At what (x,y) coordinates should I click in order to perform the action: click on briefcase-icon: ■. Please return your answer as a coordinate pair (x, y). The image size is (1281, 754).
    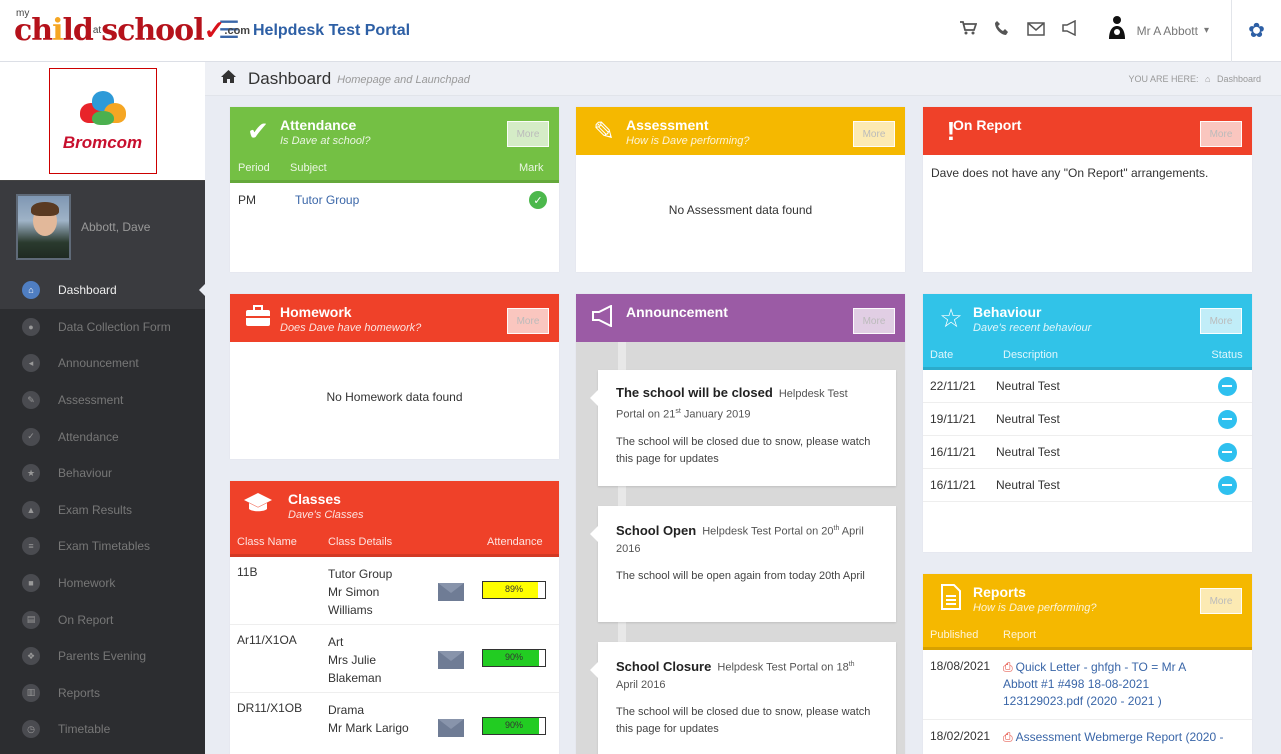
    Looking at the image, I should click on (31, 583).